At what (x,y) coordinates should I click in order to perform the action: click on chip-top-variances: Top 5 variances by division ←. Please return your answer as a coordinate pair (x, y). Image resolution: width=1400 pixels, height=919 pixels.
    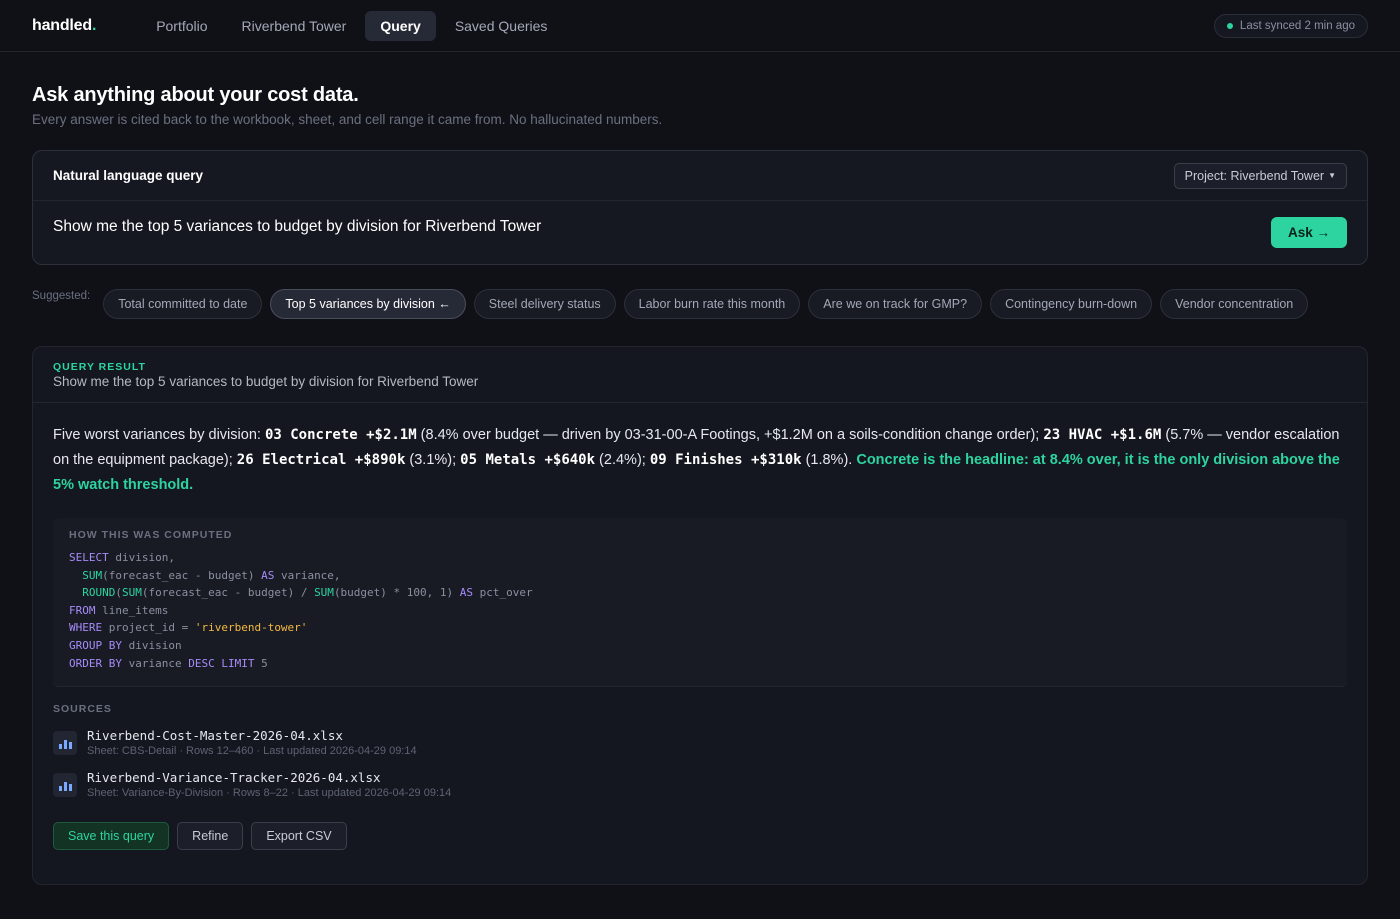
    Looking at the image, I should click on (368, 304).